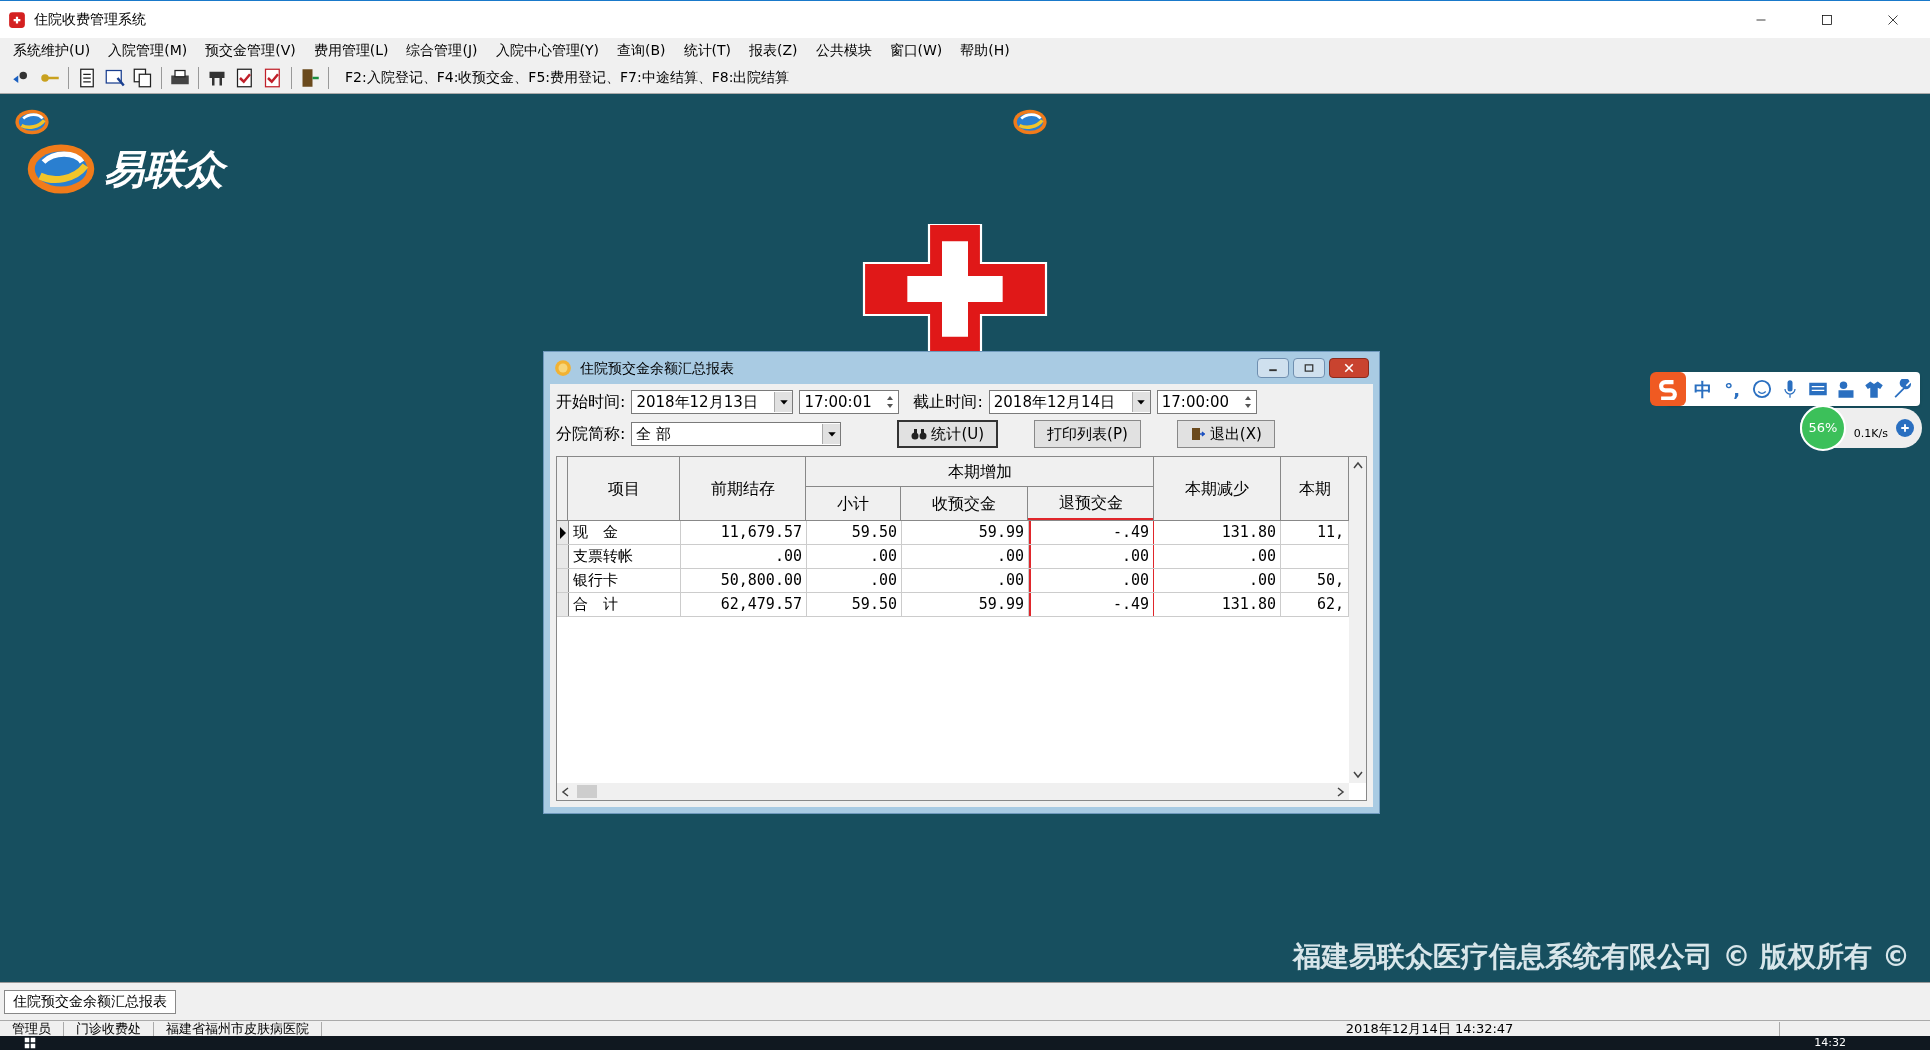 The image size is (1930, 1050). What do you see at coordinates (90, 19) in the screenshot?
I see `window-title: 住院收费管理系统` at bounding box center [90, 19].